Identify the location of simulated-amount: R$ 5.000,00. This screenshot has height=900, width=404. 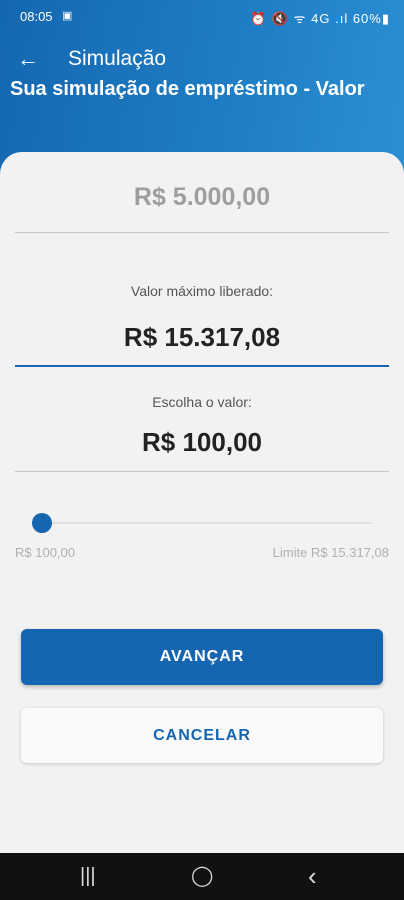
(202, 197).